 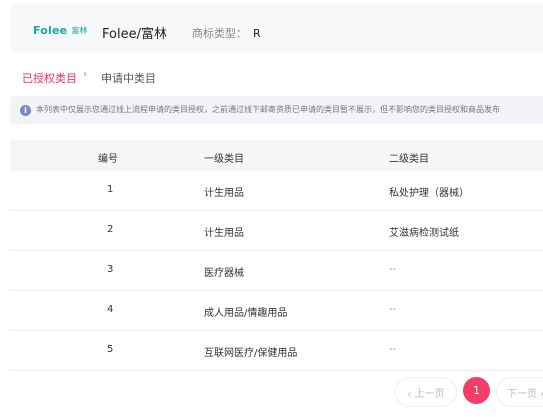 I want to click on cell-category-1: 医疗器械, so click(x=224, y=273).